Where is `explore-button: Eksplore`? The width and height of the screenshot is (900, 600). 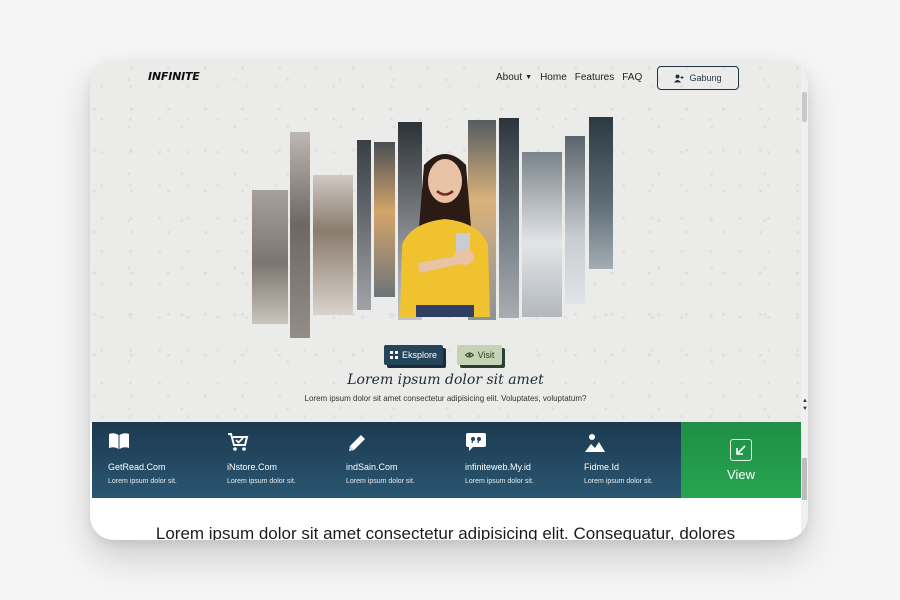
explore-button: Eksplore is located at coordinates (413, 355).